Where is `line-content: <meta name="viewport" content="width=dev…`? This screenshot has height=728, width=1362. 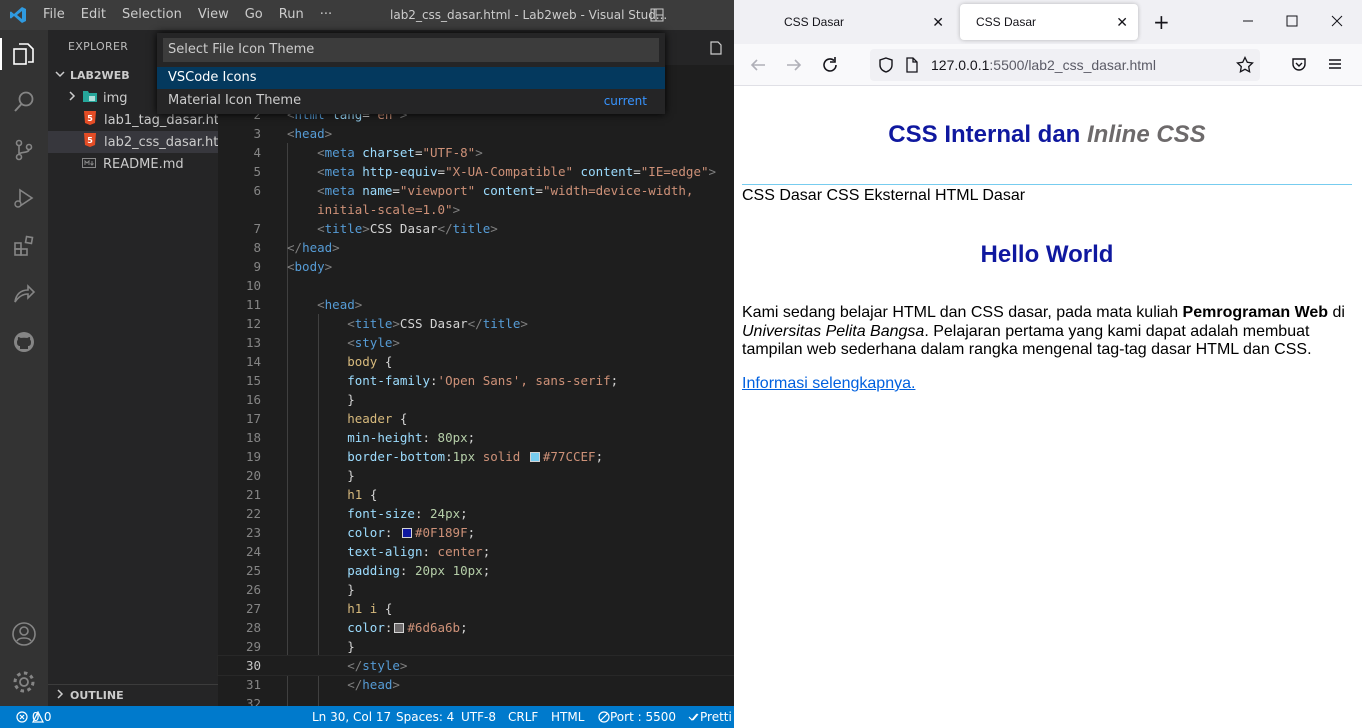 line-content: <meta name="viewport" content="width=dev… is located at coordinates (505, 190).